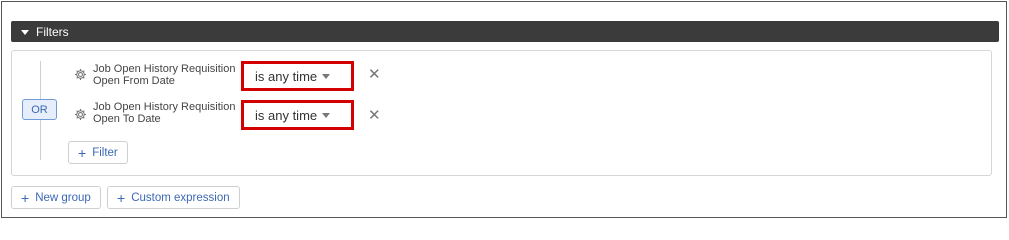  What do you see at coordinates (52, 31) in the screenshot?
I see `filters-title: Filters` at bounding box center [52, 31].